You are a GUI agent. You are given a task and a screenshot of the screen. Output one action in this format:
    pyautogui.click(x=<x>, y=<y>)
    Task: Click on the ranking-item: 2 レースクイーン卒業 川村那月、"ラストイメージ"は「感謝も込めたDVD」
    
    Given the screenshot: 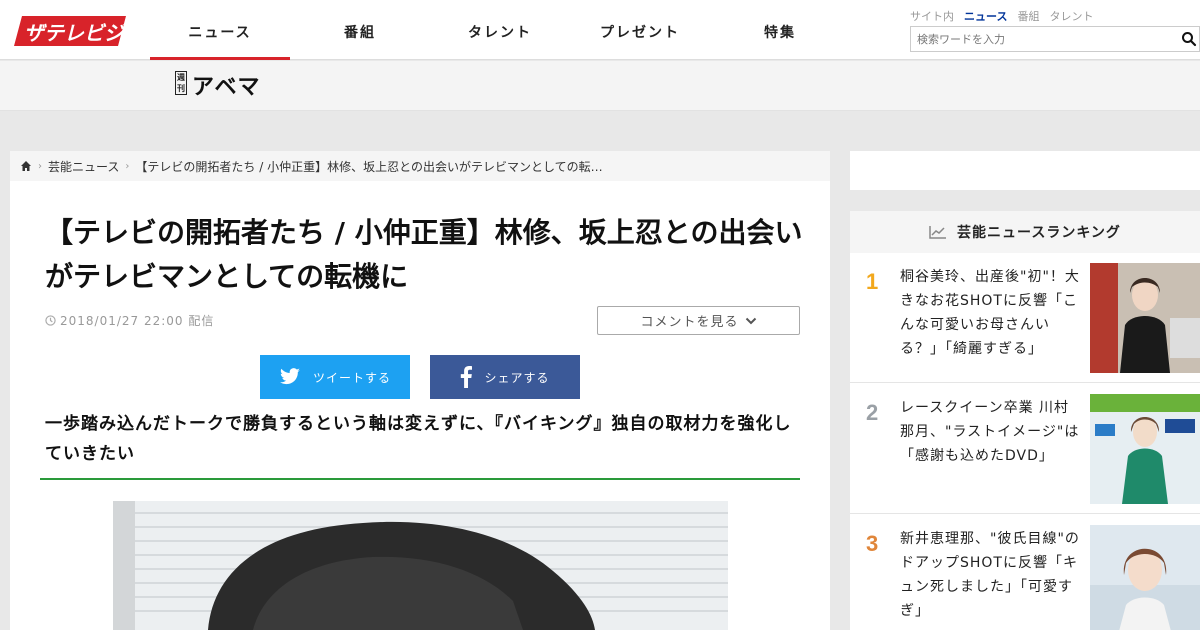 What is the action you would take?
    pyautogui.click(x=1025, y=449)
    